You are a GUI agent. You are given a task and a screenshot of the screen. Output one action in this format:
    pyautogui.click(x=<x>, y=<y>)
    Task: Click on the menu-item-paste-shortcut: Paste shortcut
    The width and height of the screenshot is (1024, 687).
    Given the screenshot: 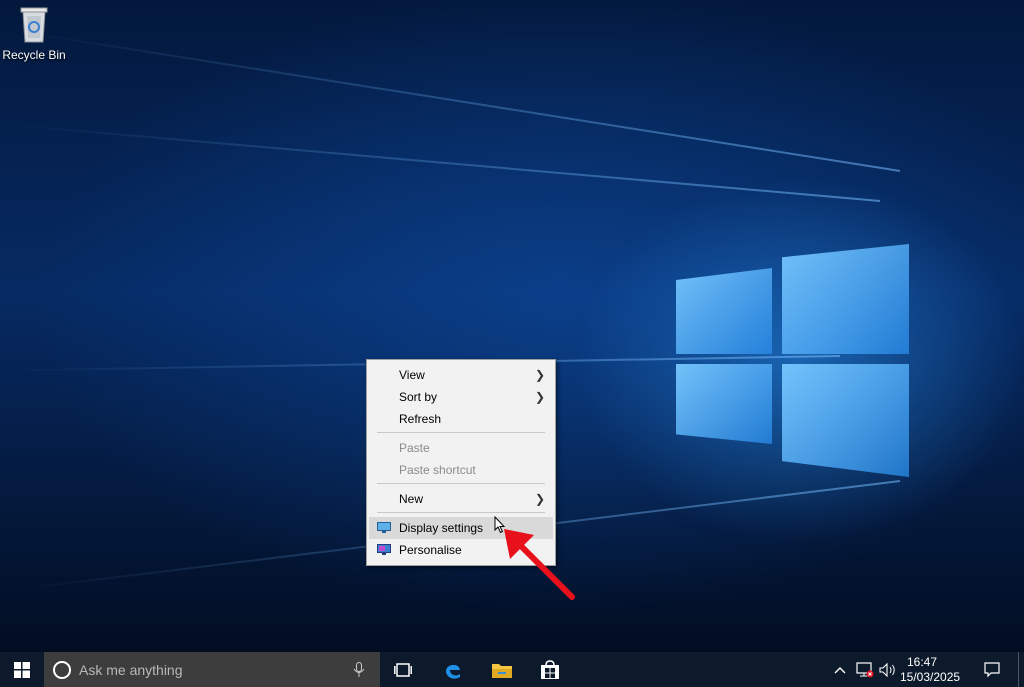 What is the action you would take?
    pyautogui.click(x=461, y=470)
    